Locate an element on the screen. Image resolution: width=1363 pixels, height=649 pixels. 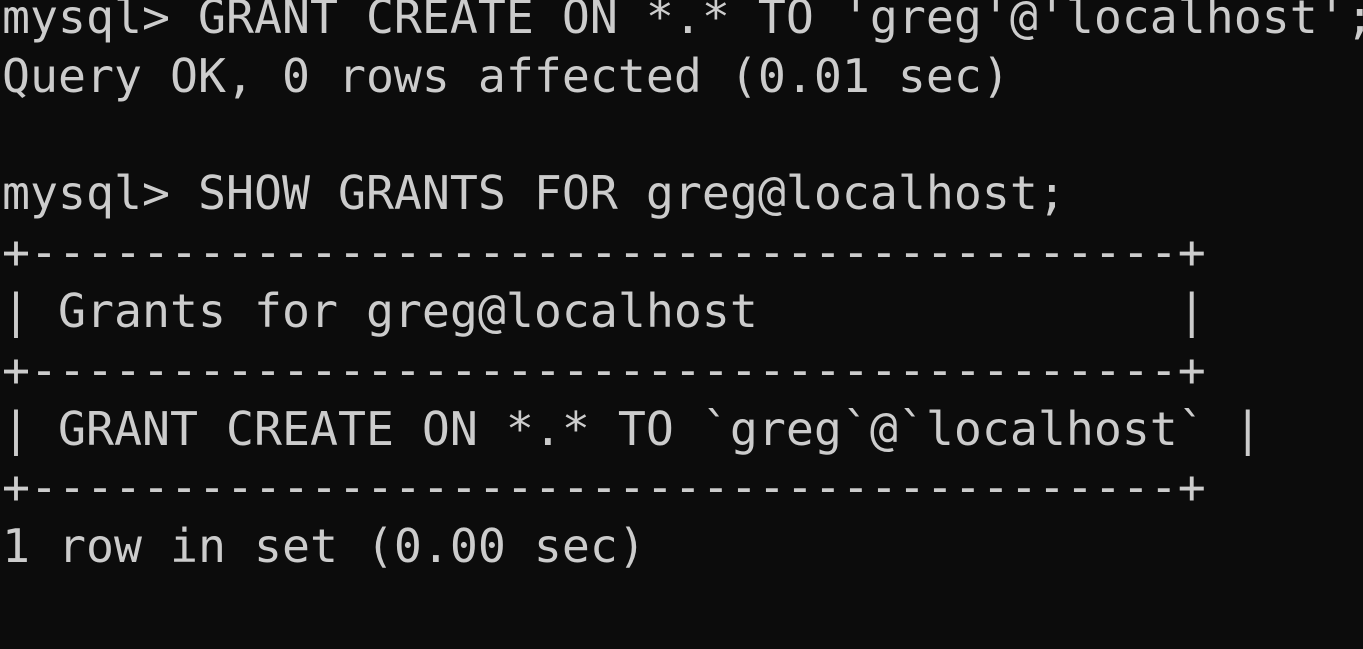
command-show-grants: mysql> SHOW GRANTS FOR greg@localhost; is located at coordinates (534, 193).